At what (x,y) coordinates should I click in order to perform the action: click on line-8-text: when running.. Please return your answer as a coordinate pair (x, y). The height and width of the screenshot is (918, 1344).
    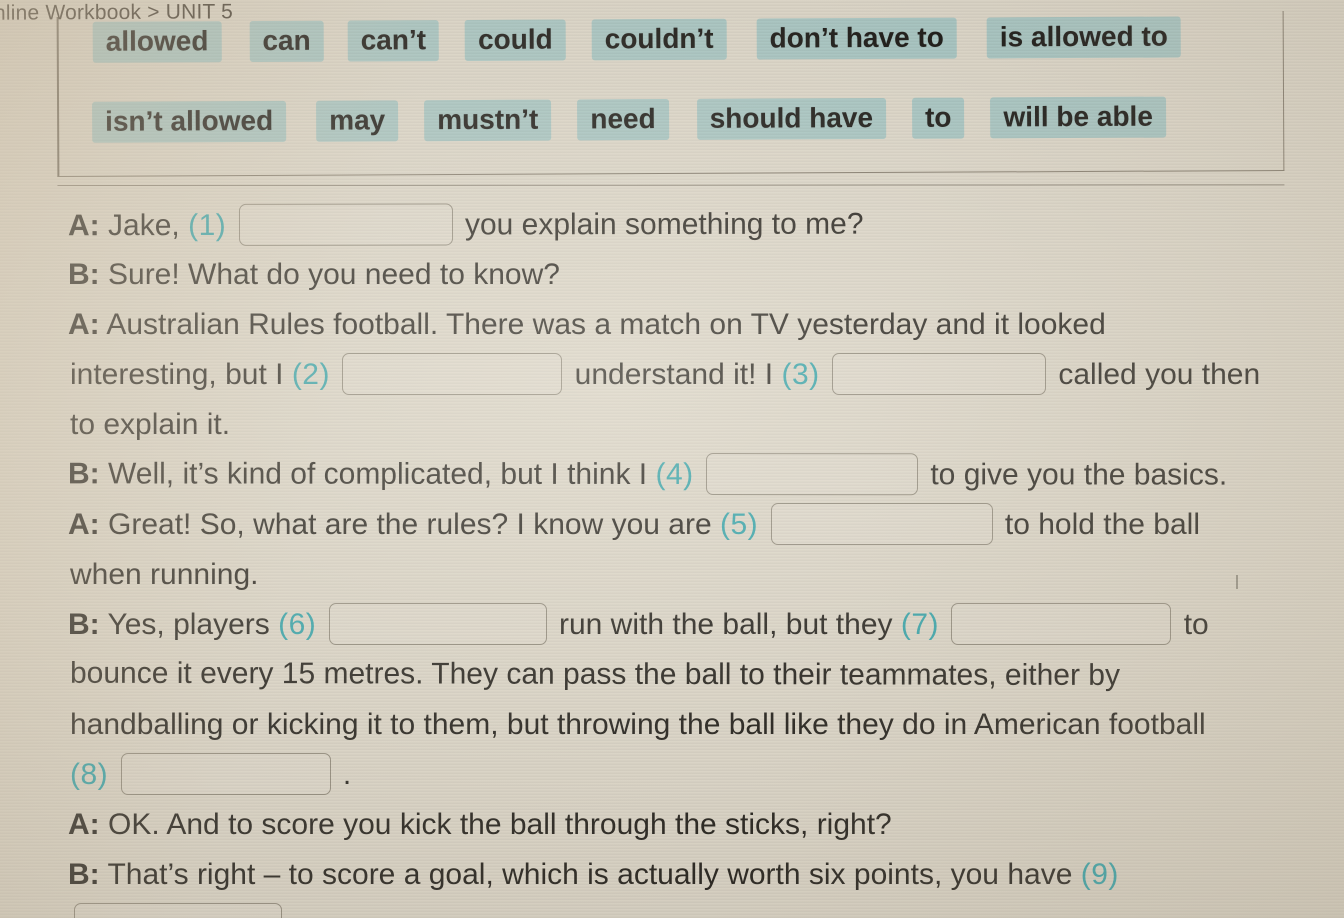
    Looking at the image, I should click on (164, 574).